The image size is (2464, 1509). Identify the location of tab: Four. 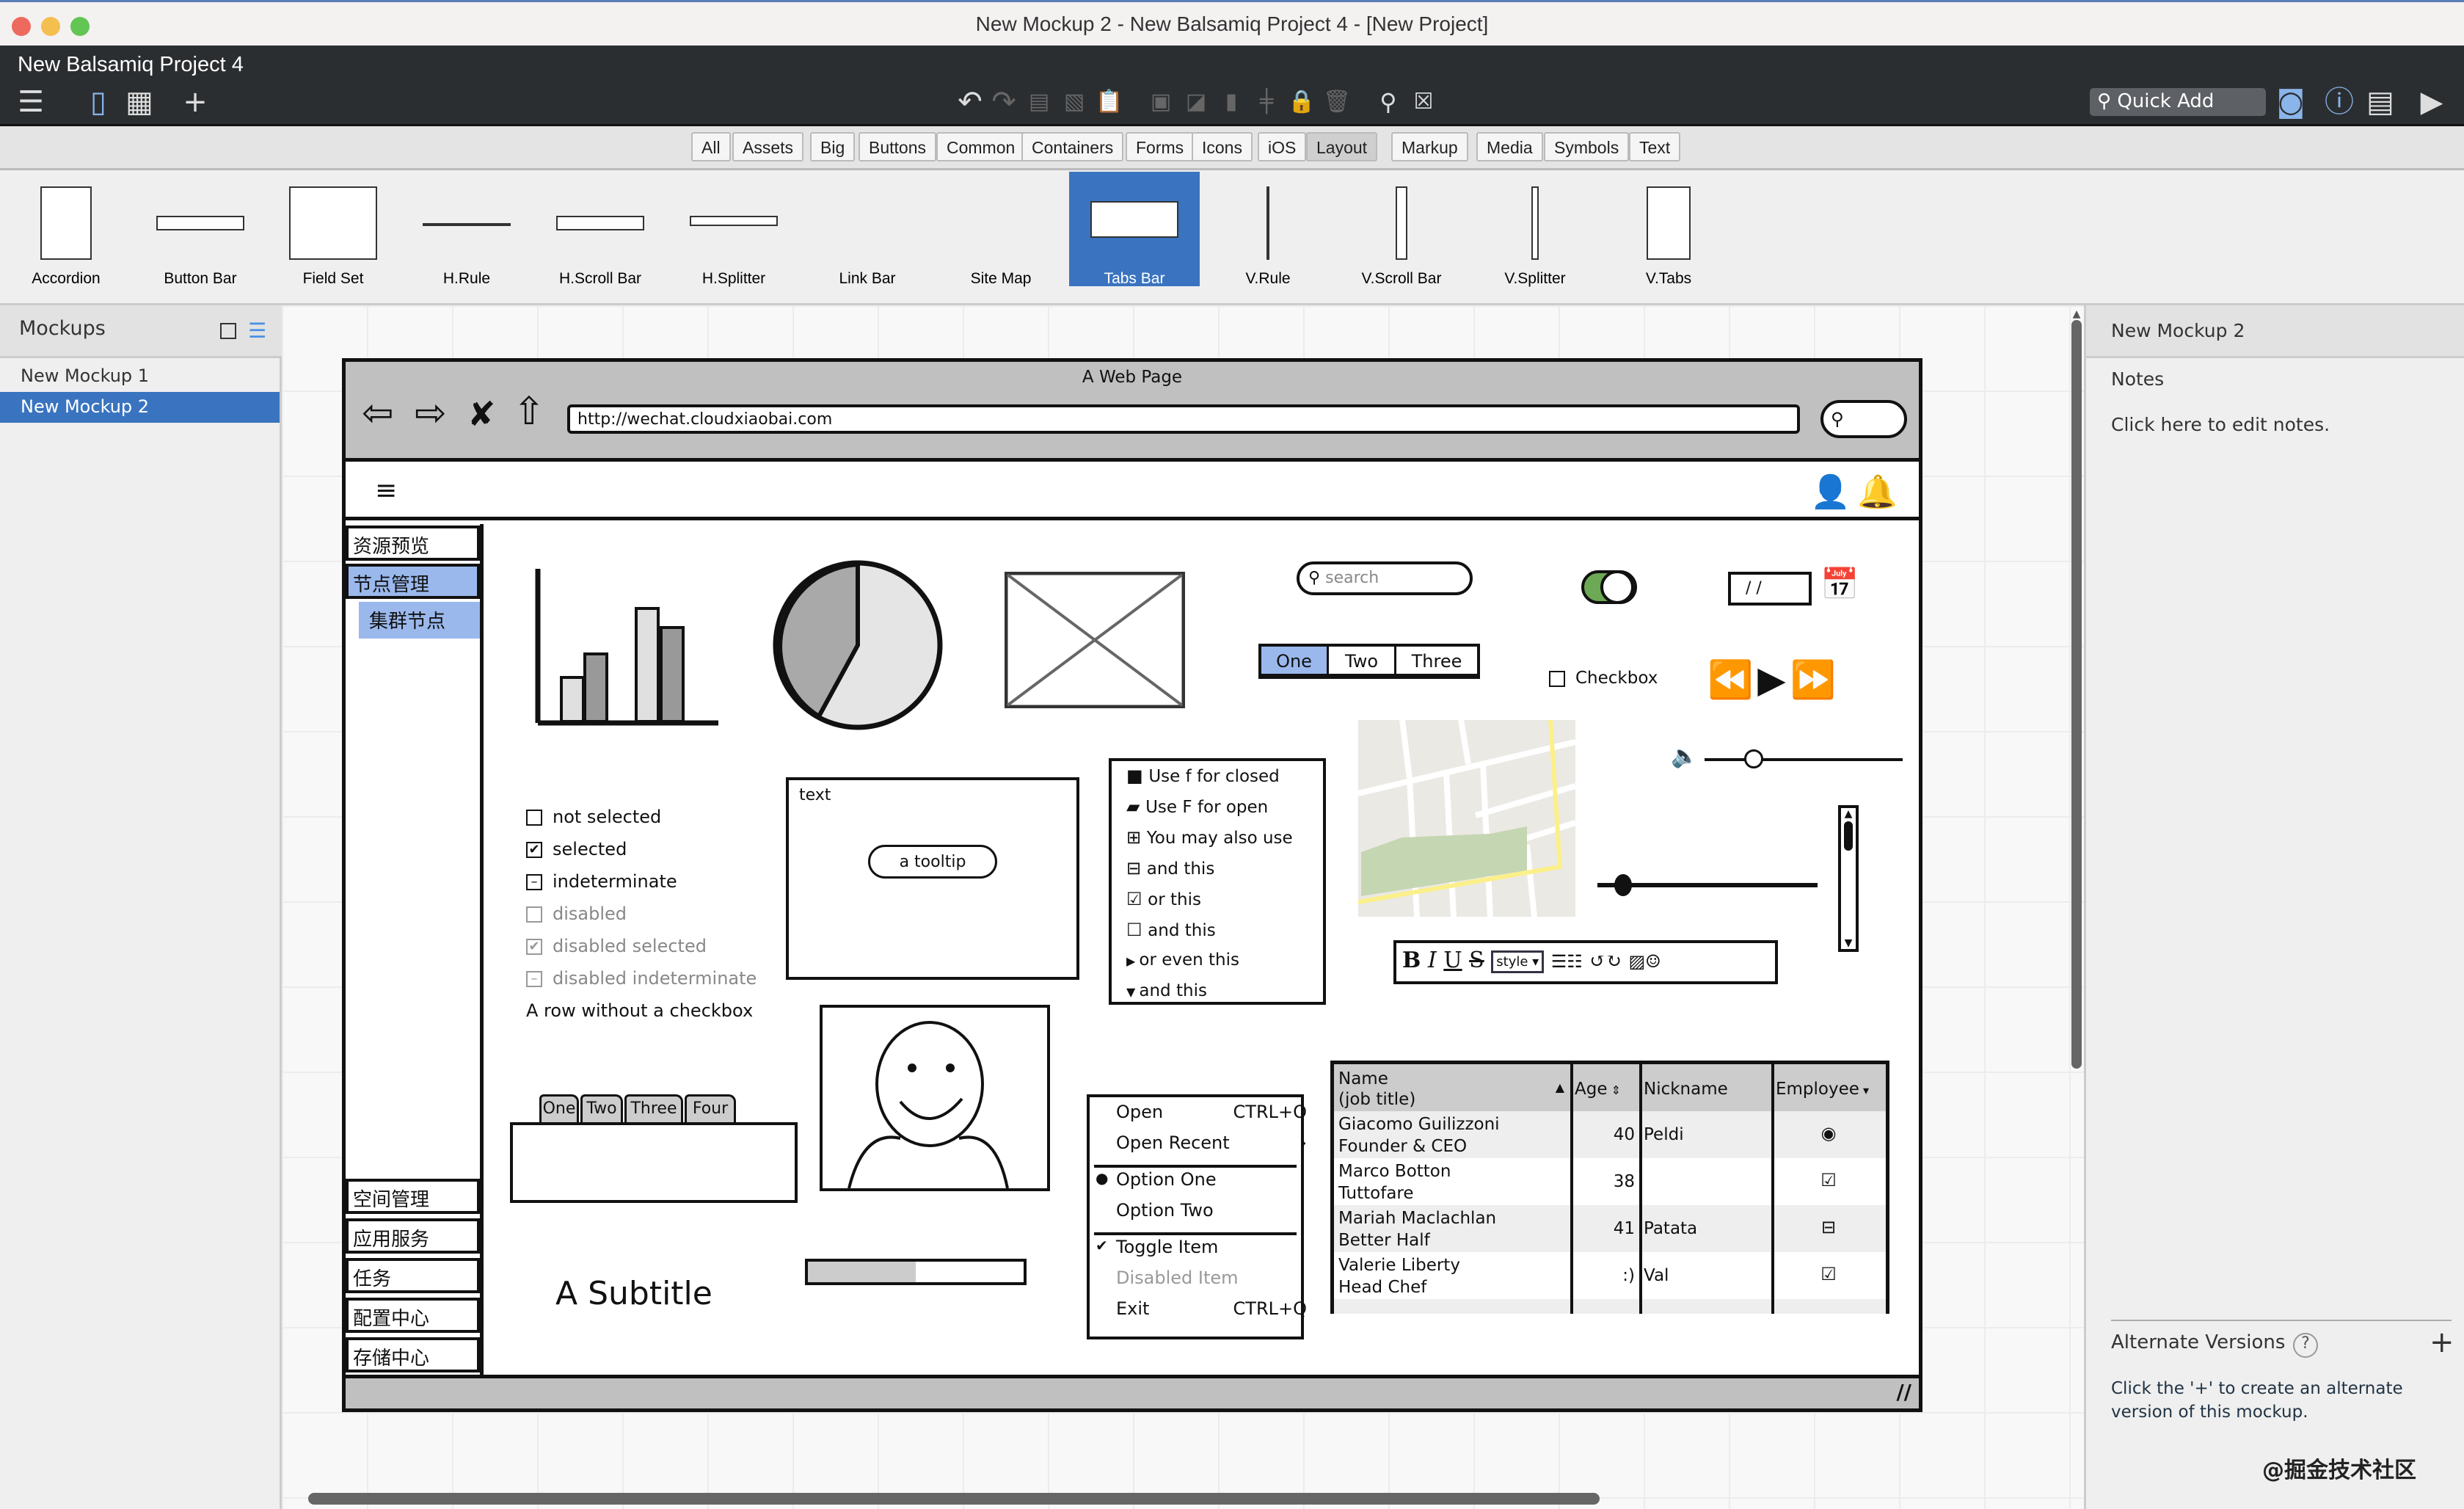
(710, 1108).